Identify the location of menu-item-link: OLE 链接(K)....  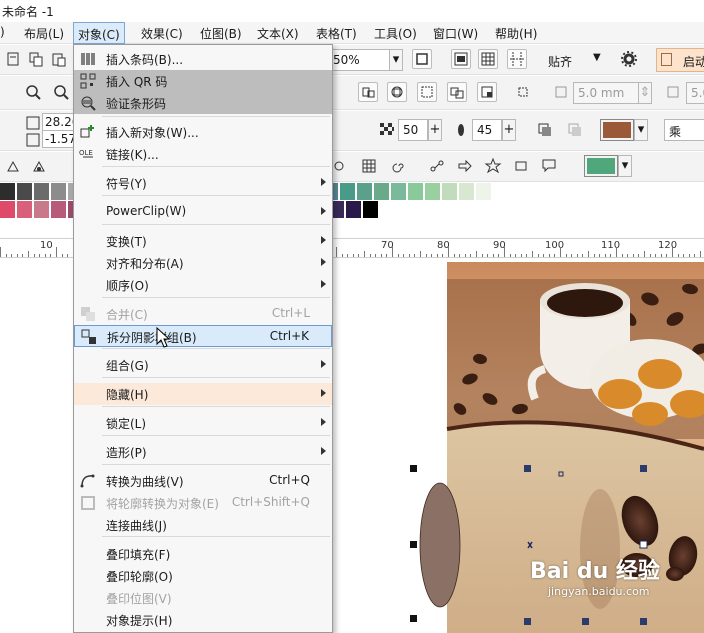
(203, 154).